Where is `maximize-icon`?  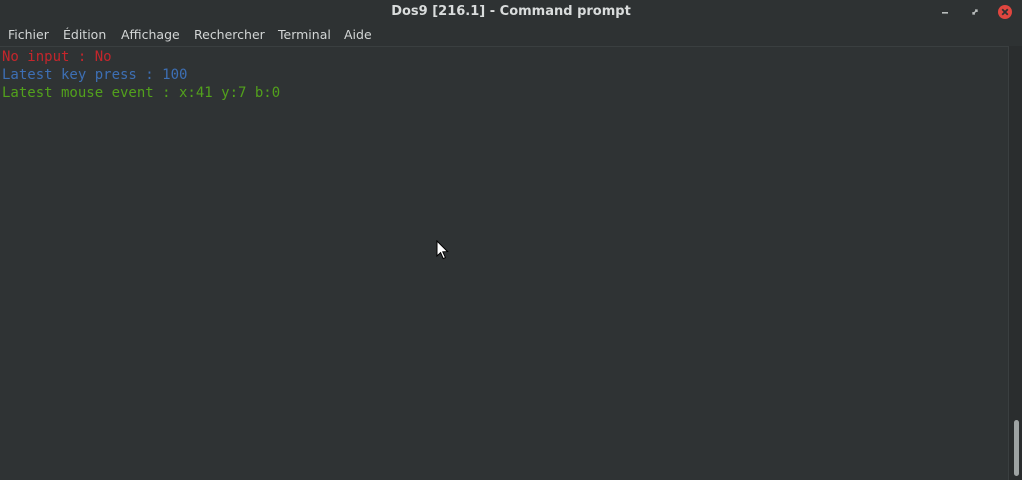
maximize-icon is located at coordinates (975, 12).